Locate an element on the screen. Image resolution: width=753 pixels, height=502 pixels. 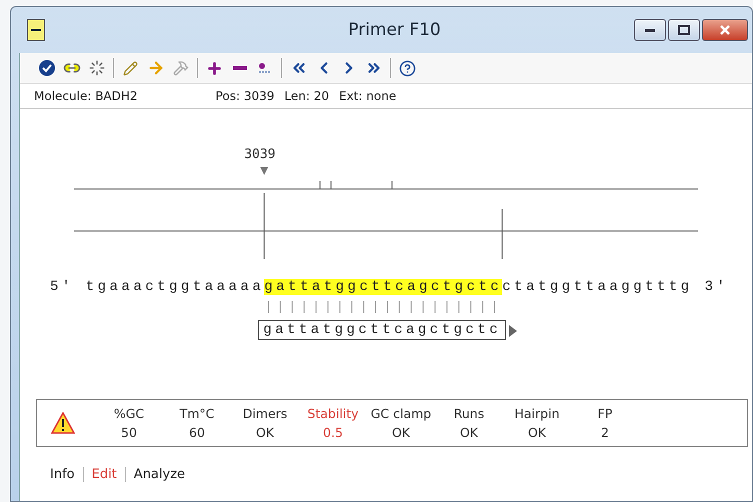
stat-value: 0.5 is located at coordinates (333, 432).